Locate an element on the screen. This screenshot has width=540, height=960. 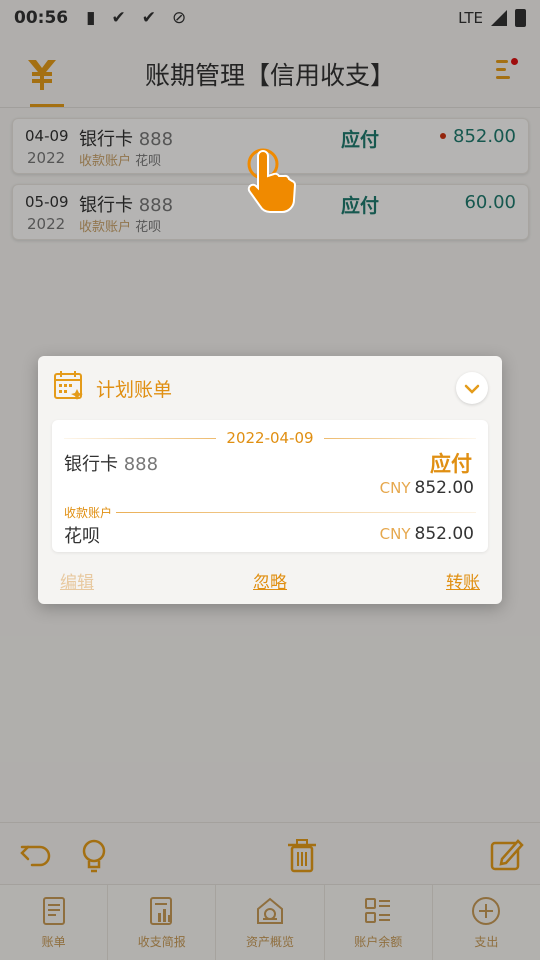
calendar-icon is located at coordinates (69, 388).